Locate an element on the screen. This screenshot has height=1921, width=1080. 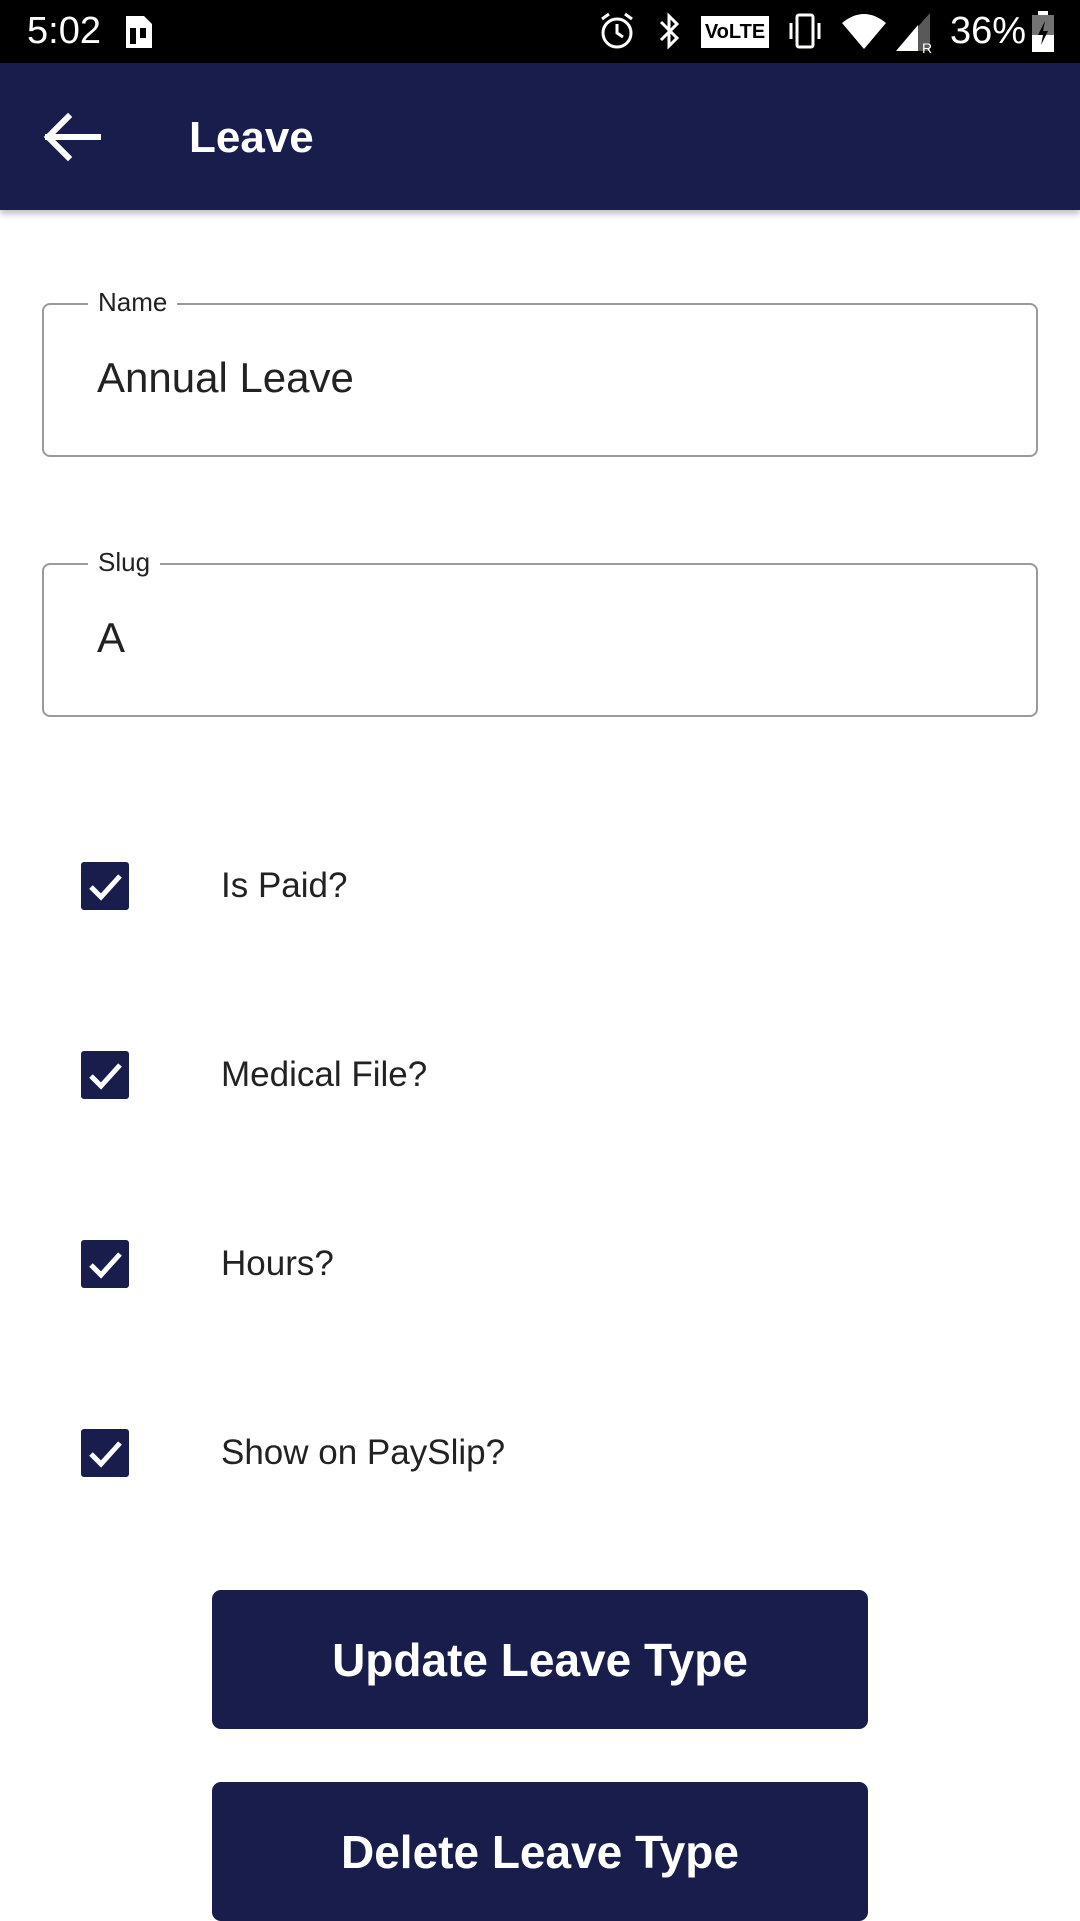
volte-badge: VoLTE is located at coordinates (735, 32).